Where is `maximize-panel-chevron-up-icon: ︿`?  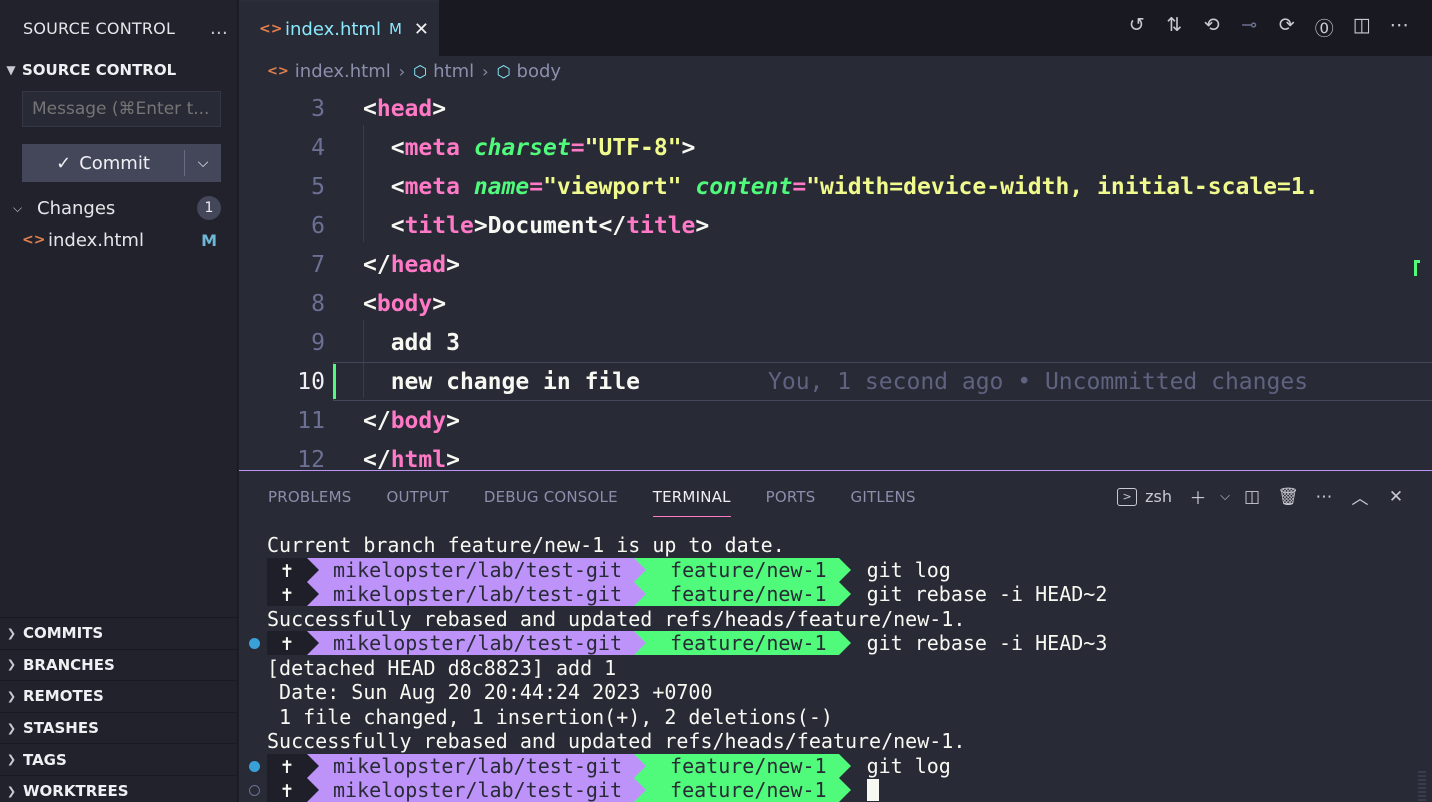 maximize-panel-chevron-up-icon: ︿ is located at coordinates (1360, 496).